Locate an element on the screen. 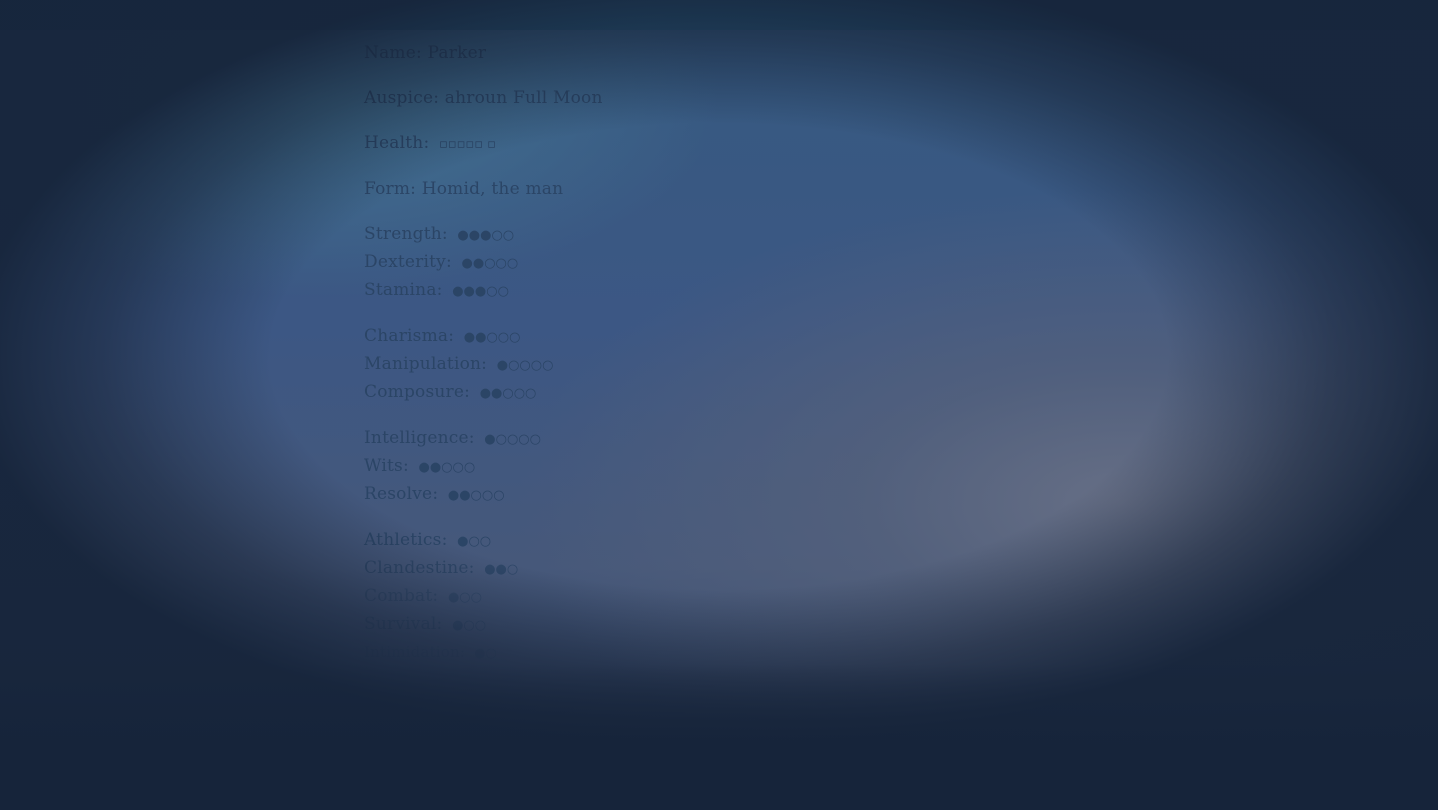 Image resolution: width=1438 pixels, height=810 pixels. name-value: Parker is located at coordinates (457, 53).